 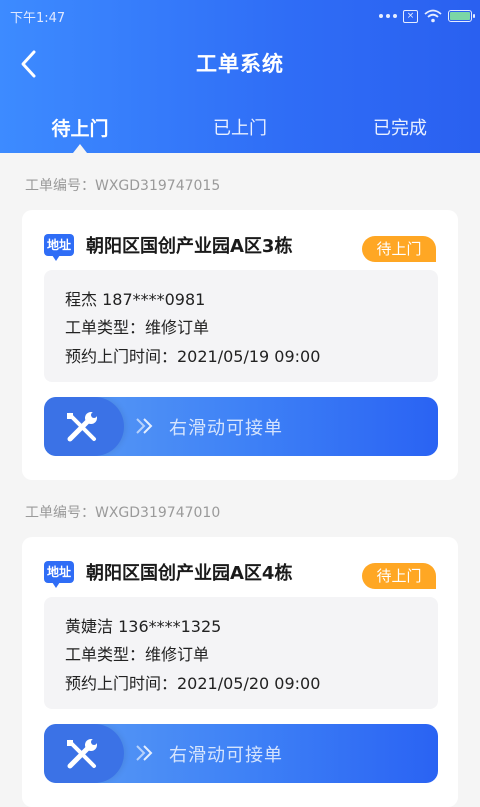 What do you see at coordinates (240, 64) in the screenshot?
I see `page-title: 工单系统` at bounding box center [240, 64].